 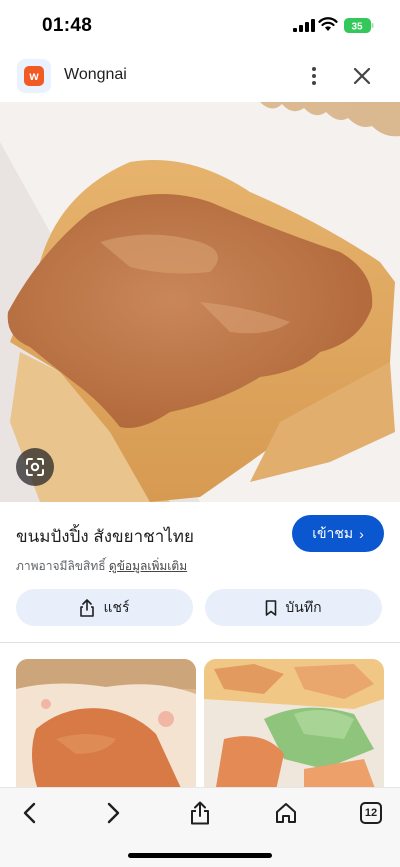 I want to click on home-button, so click(x=286, y=813).